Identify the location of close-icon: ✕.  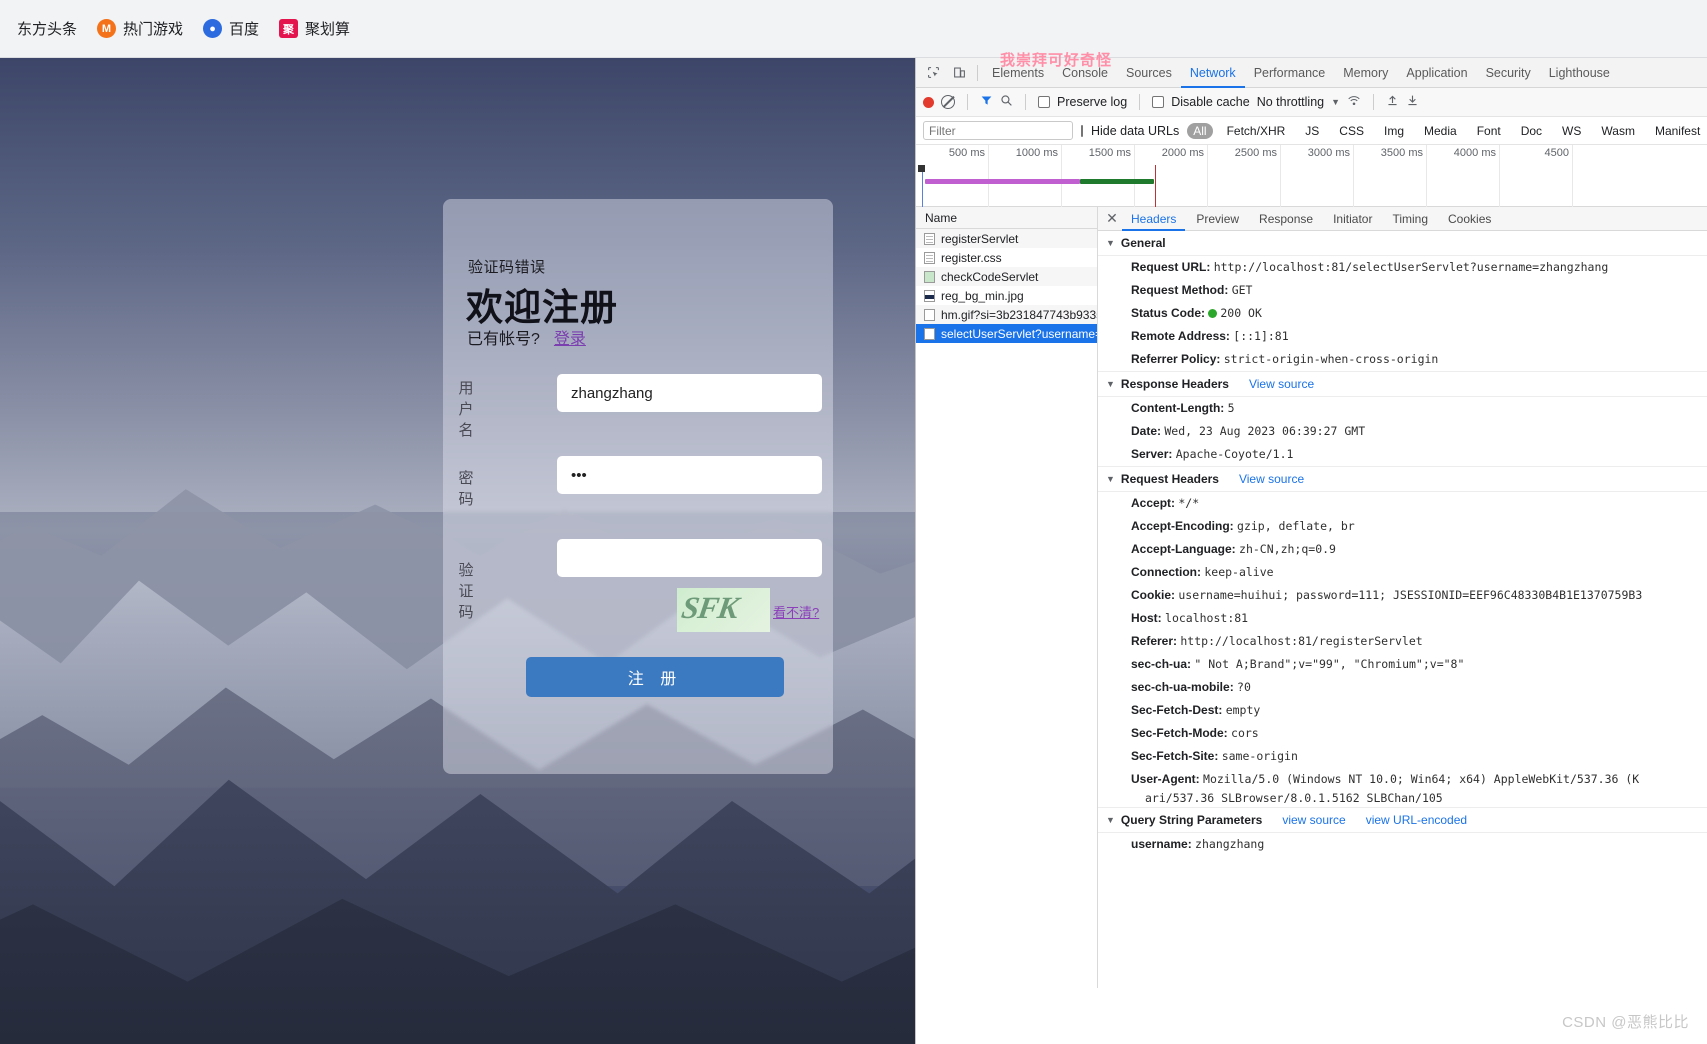
(1112, 219).